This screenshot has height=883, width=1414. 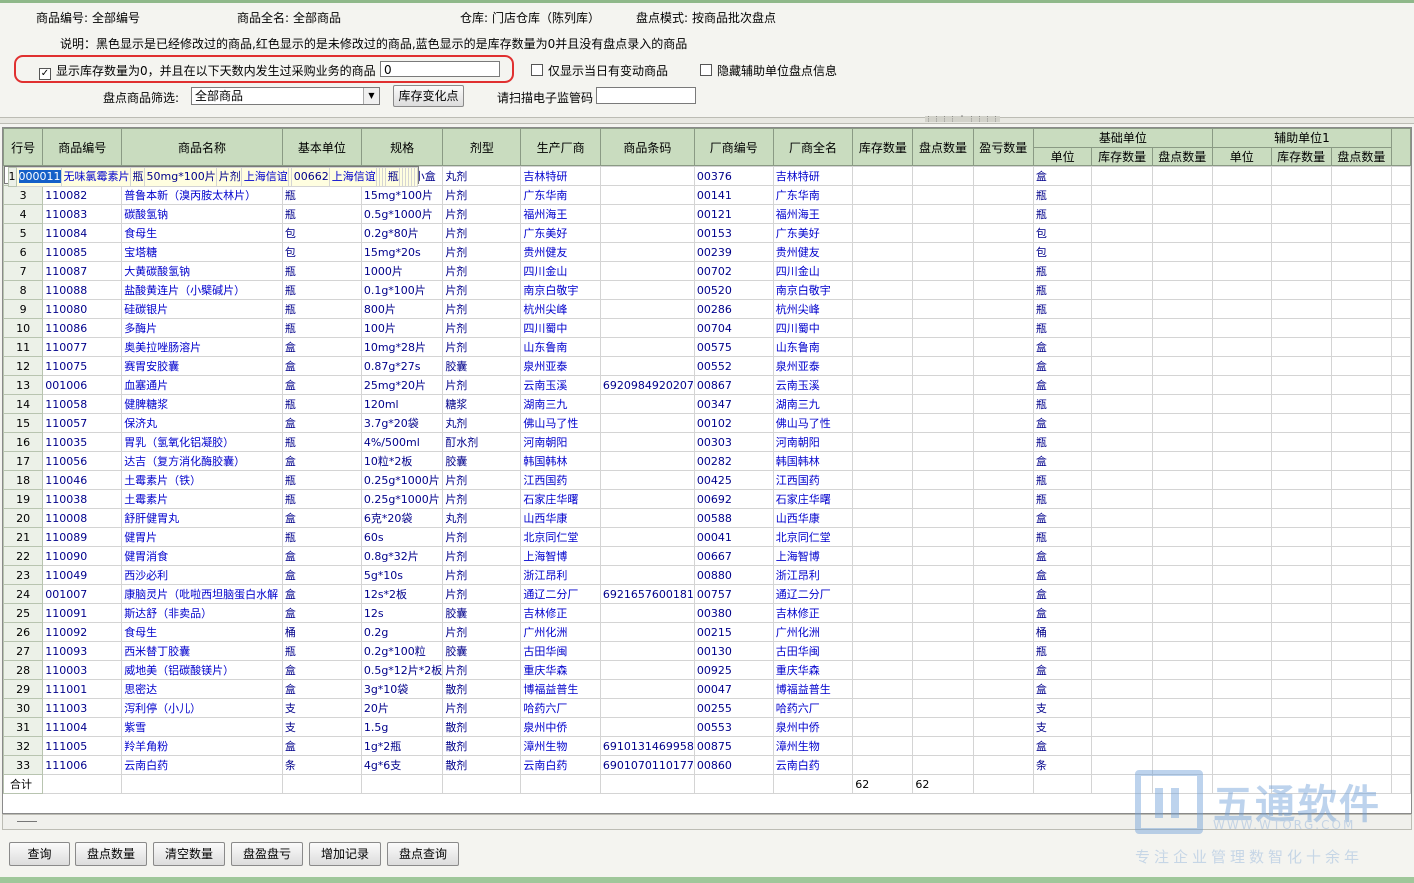 I want to click on product-code-cell: 001006, so click(x=82, y=385).